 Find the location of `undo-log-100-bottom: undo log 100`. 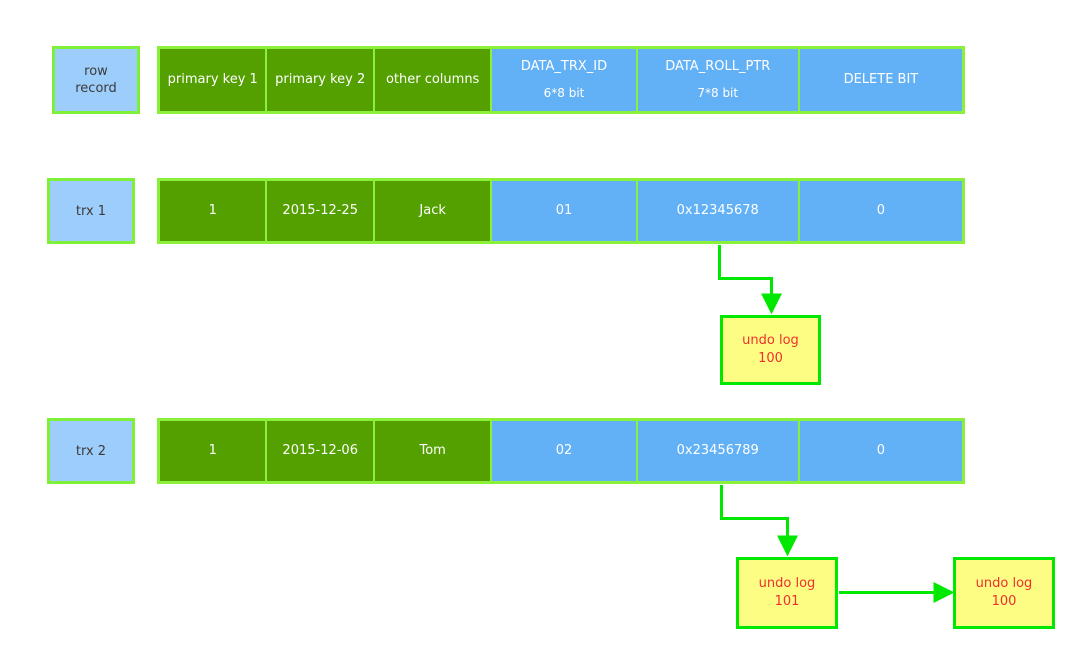

undo-log-100-bottom: undo log 100 is located at coordinates (1004, 593).